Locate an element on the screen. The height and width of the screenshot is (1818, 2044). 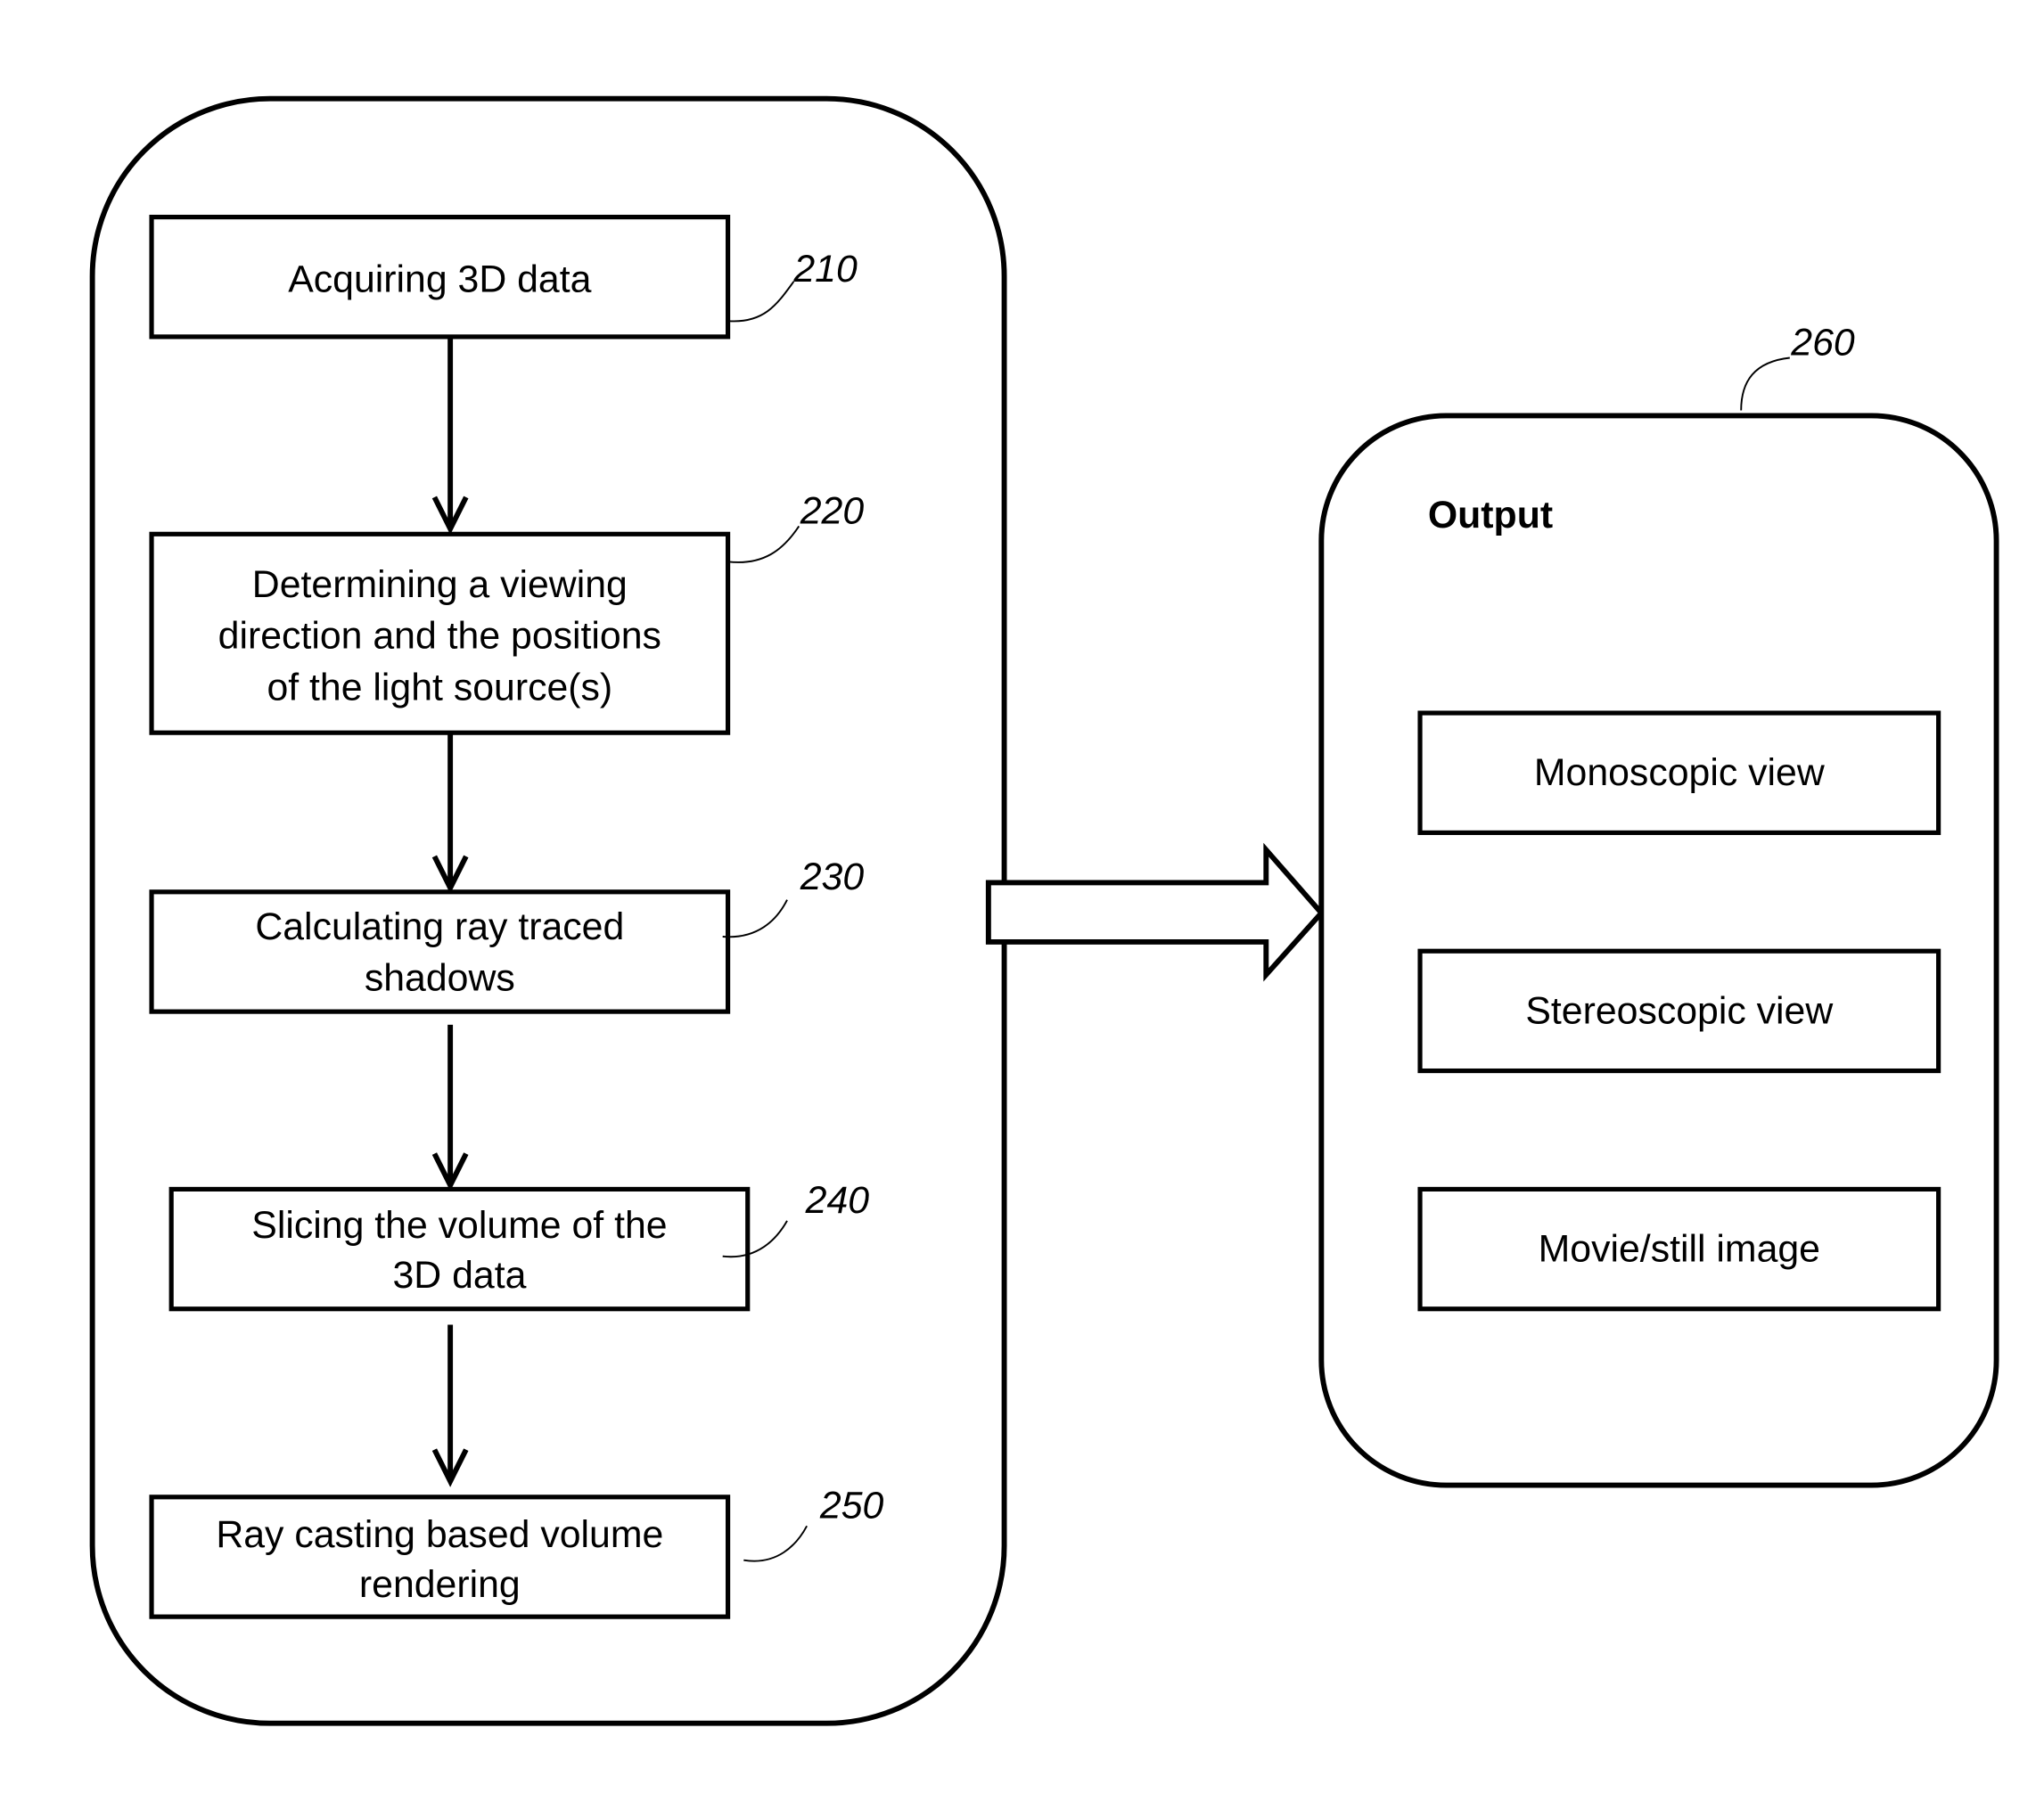
step-label: direction and the positions is located at coordinates (440, 636).